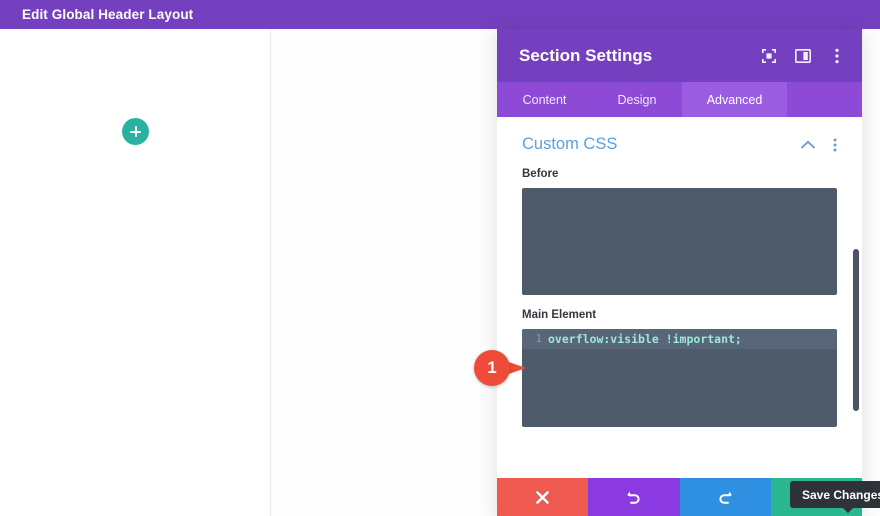  I want to click on tab-design-label: Design, so click(637, 99).